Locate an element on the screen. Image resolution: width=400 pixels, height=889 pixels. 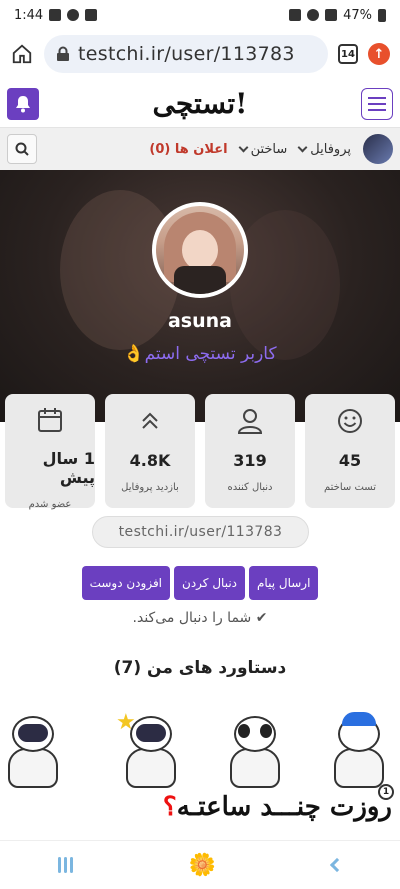
banner-text: روزت چنـــد ساعتـه؟ is located at coordinates (277, 807).